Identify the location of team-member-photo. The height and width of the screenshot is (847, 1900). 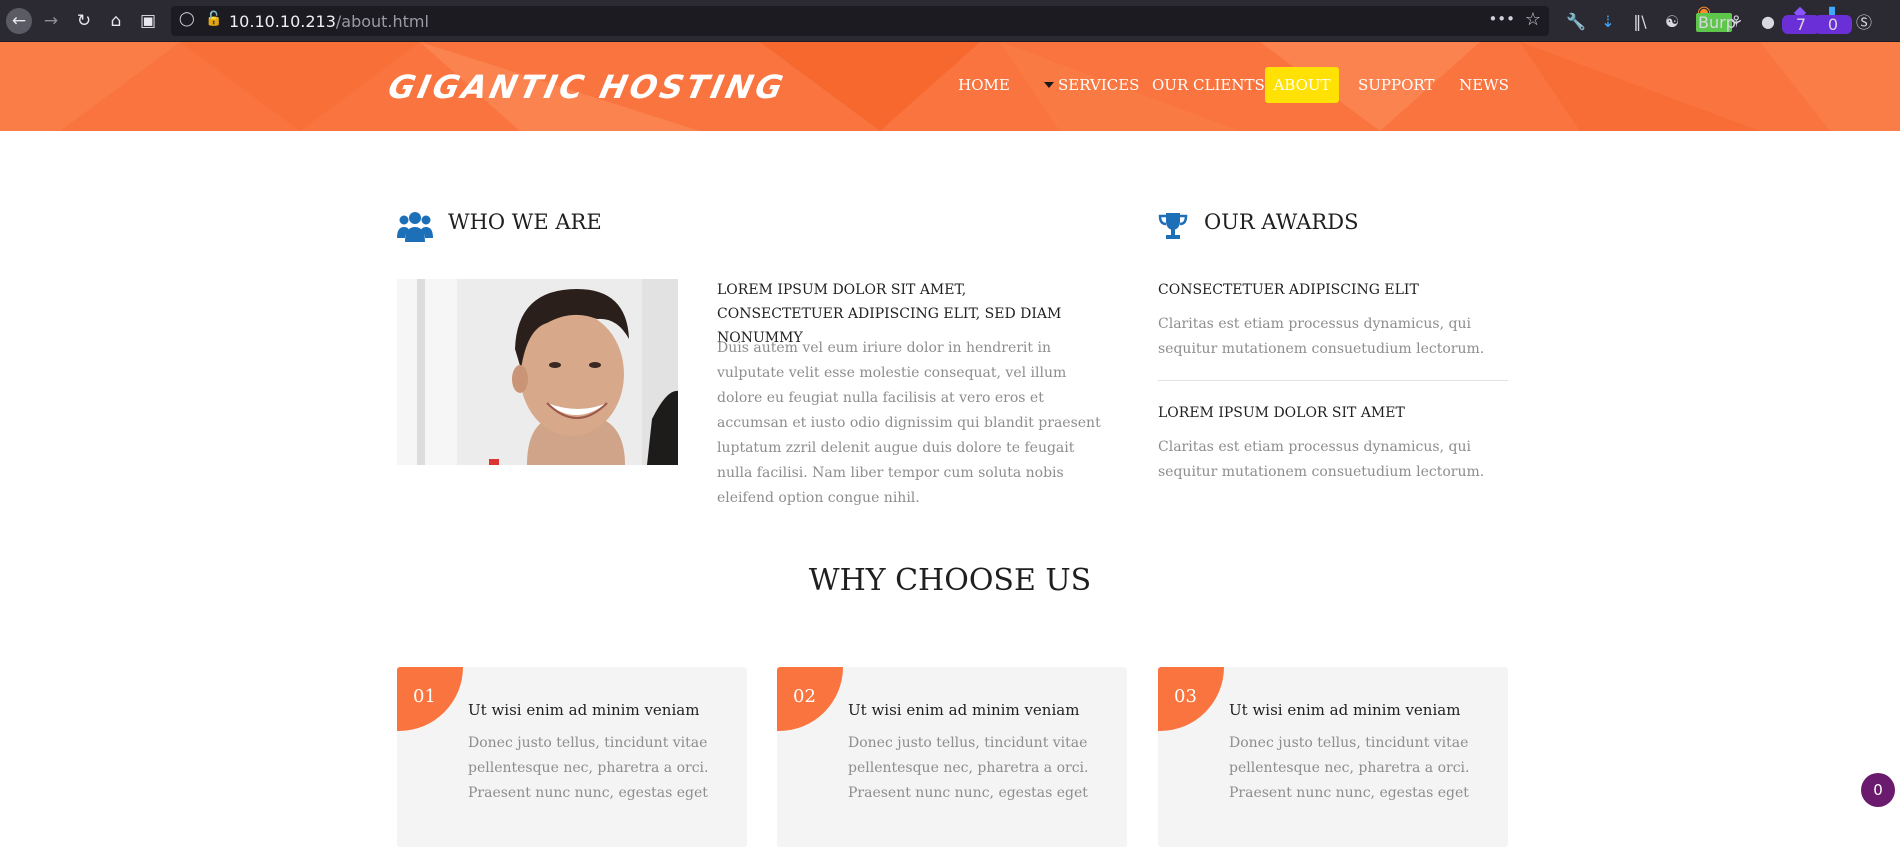
(537, 372).